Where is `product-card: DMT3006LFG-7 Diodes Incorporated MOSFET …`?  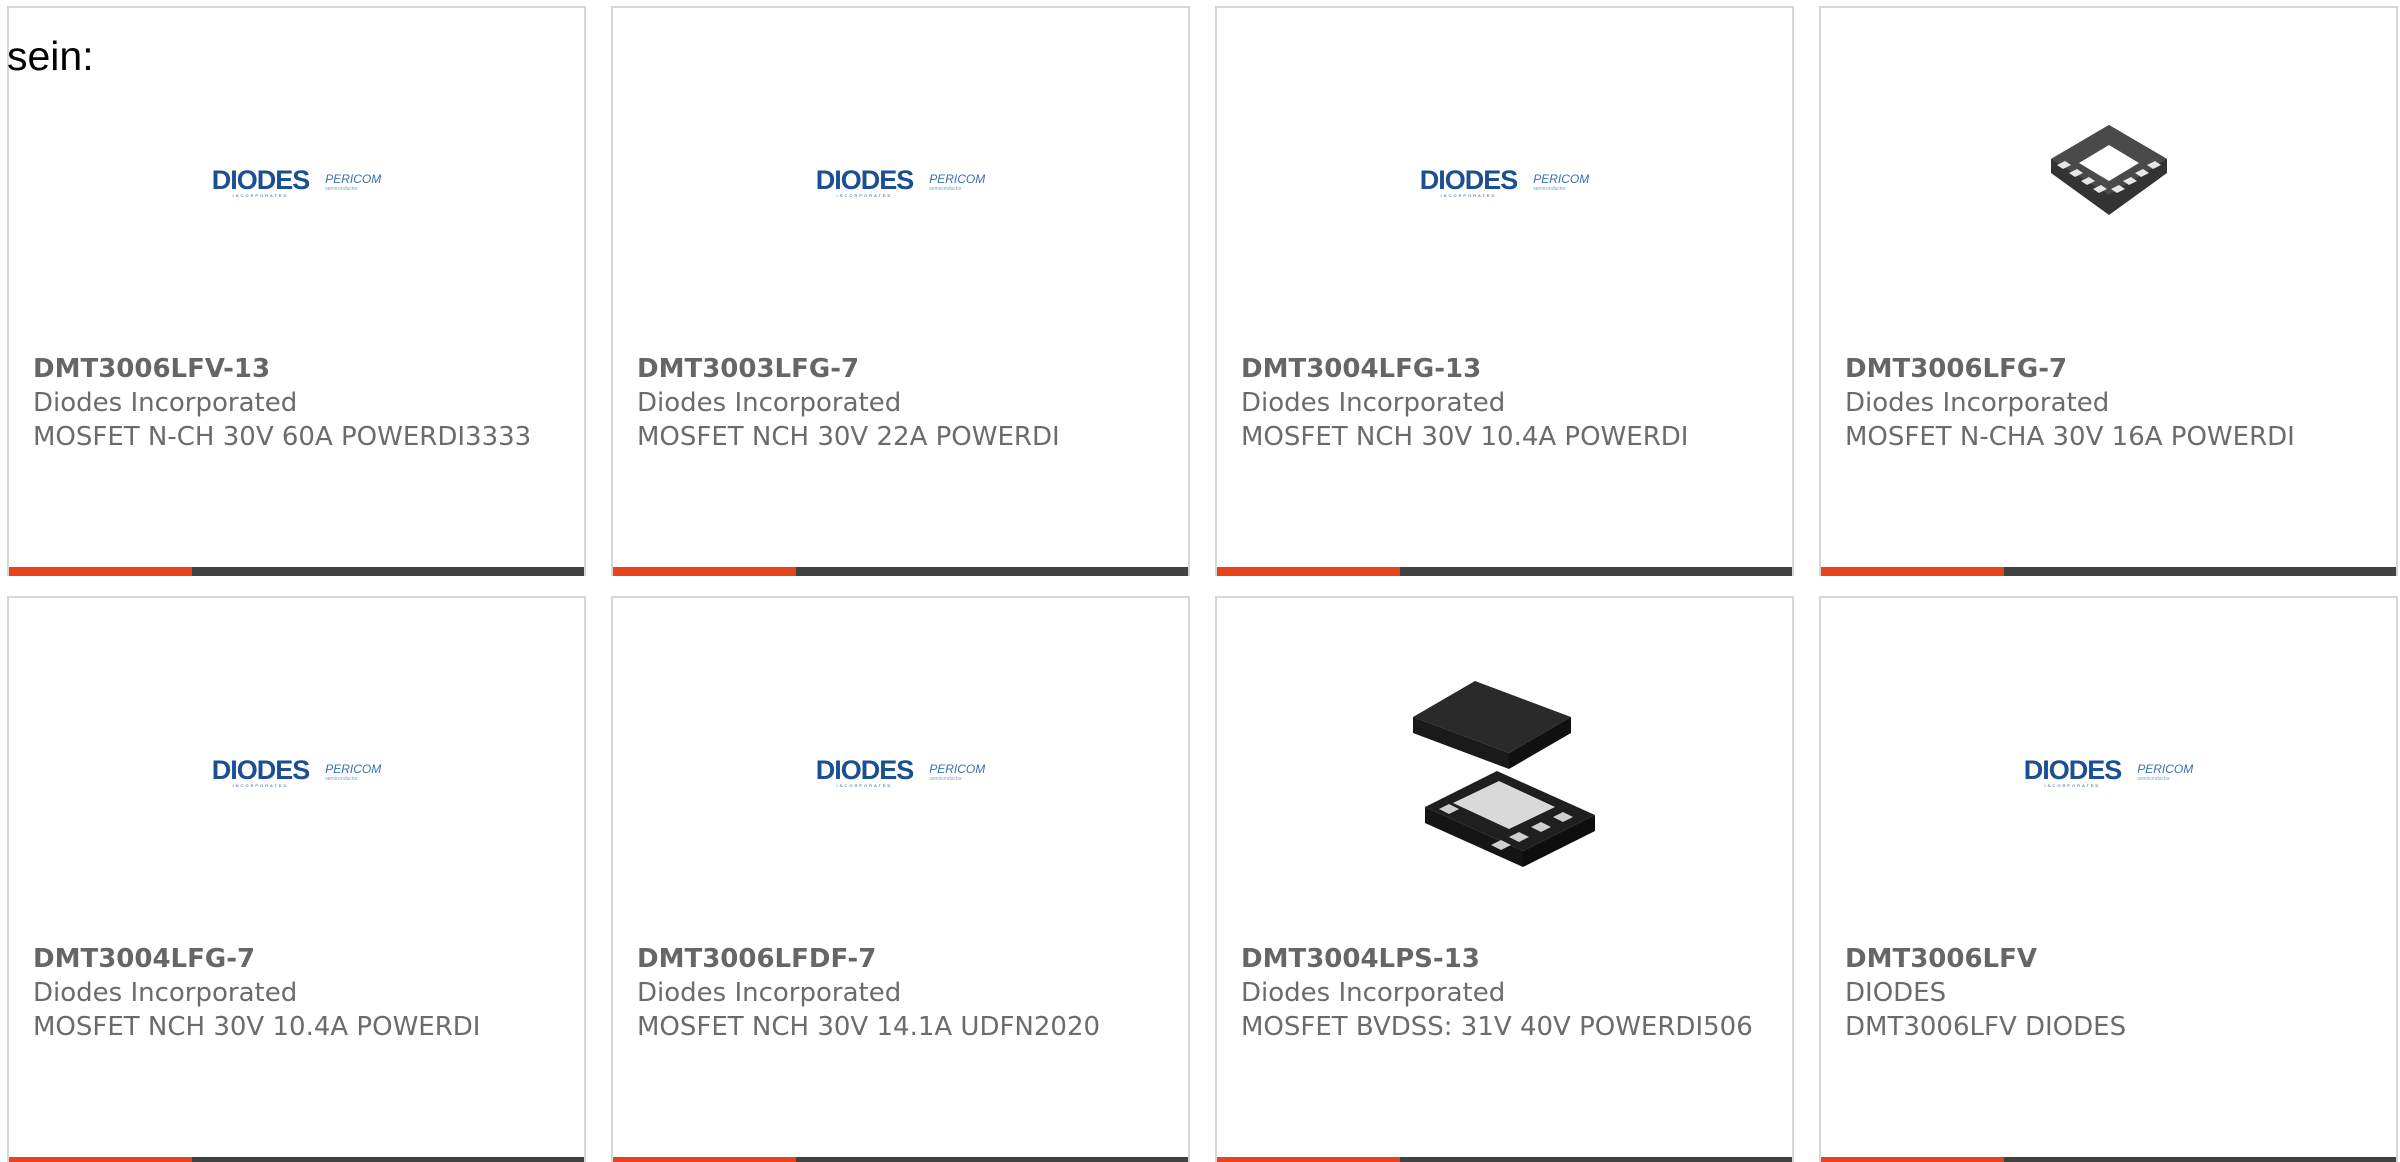 product-card: DMT3006LFG-7 Diodes Incorporated MOSFET … is located at coordinates (2108, 291).